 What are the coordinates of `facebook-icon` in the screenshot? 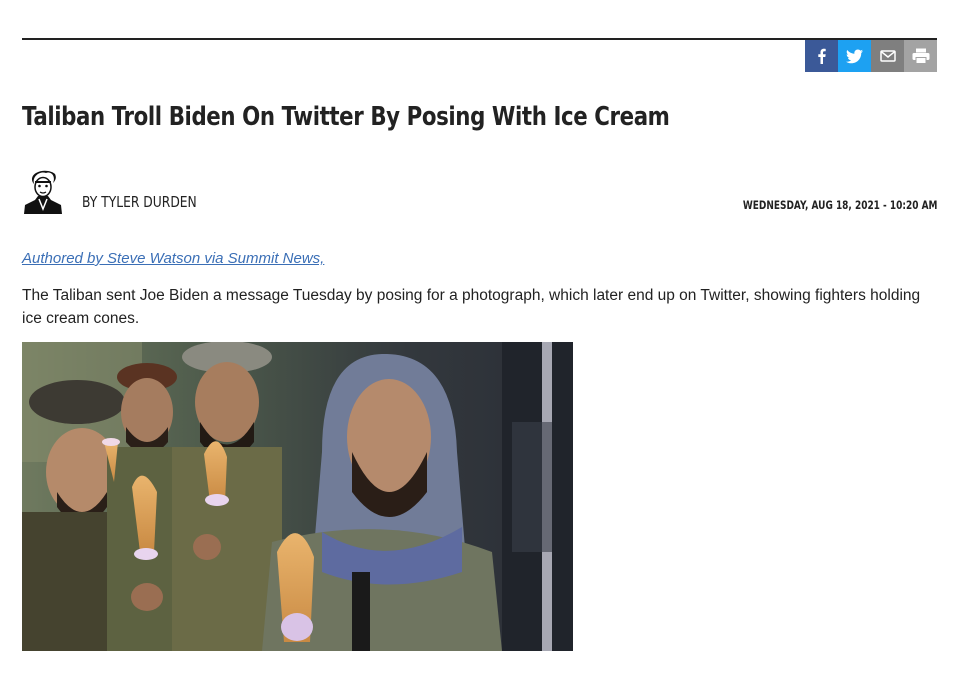 It's located at (821, 56).